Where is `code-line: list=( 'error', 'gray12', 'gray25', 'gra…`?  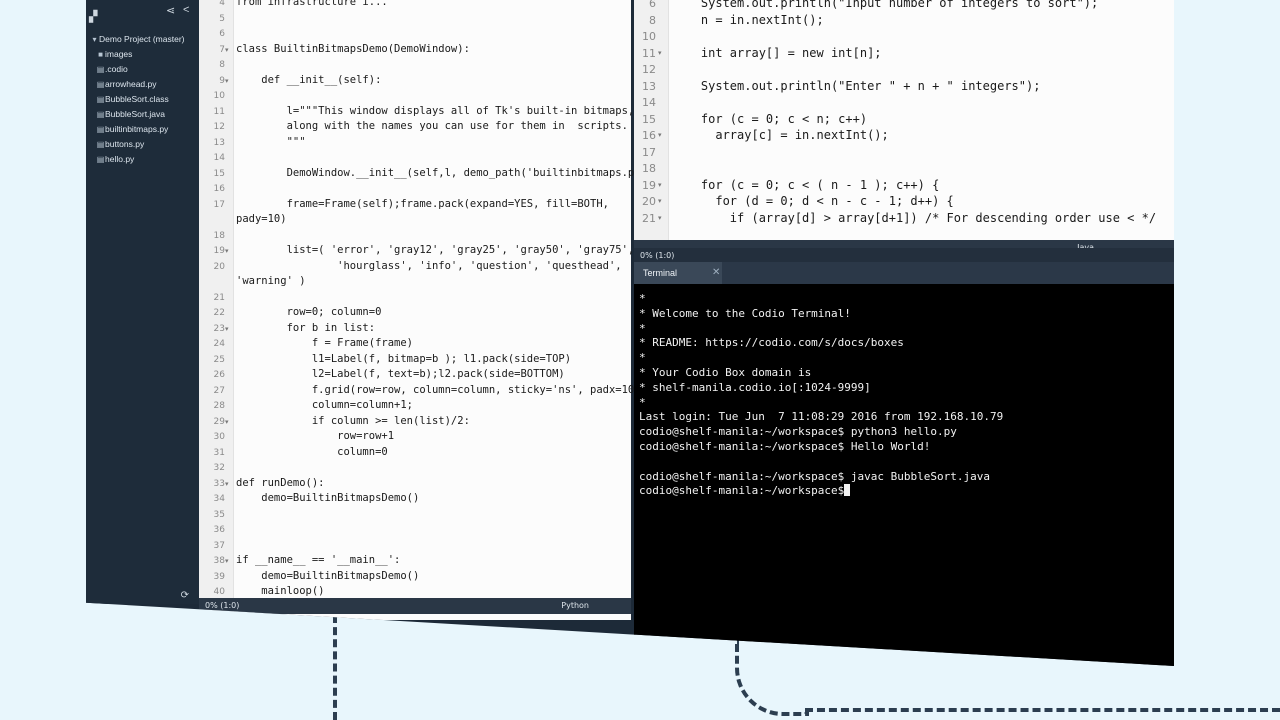
code-line: list=( 'error', 'gray12', 'gray25', 'gra… is located at coordinates (435, 250).